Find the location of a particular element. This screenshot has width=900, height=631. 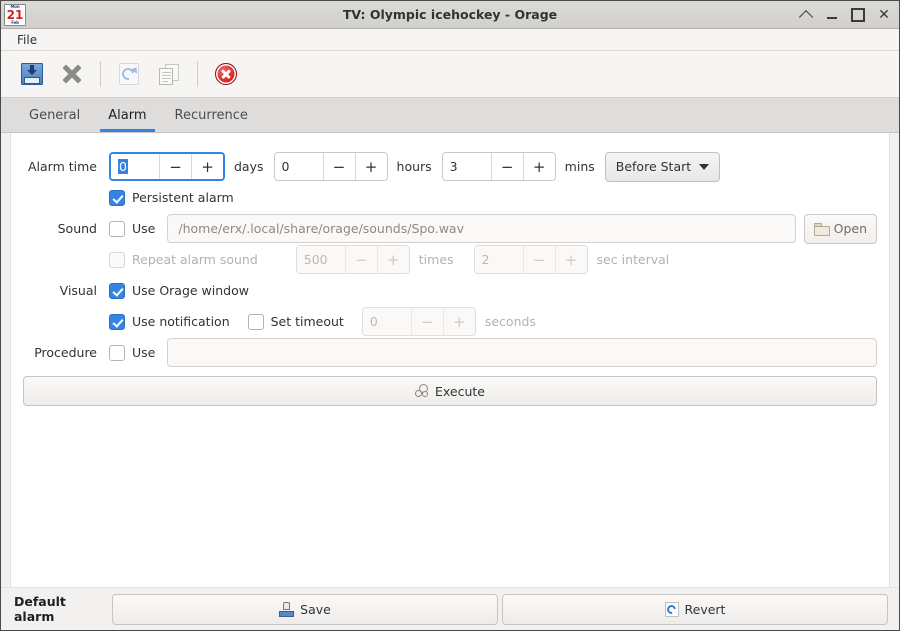

revert-button-label: Revert is located at coordinates (705, 609).